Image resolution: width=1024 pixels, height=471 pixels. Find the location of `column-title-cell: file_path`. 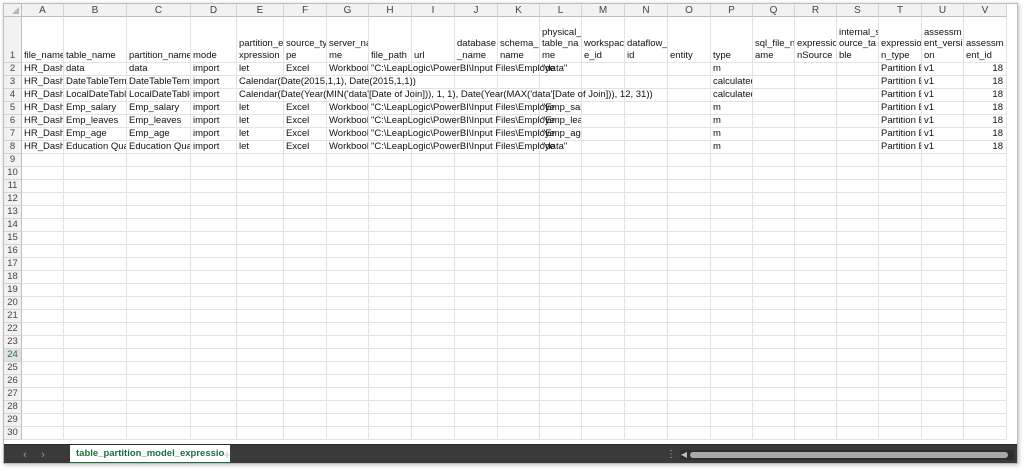

column-title-cell: file_path is located at coordinates (390, 40).